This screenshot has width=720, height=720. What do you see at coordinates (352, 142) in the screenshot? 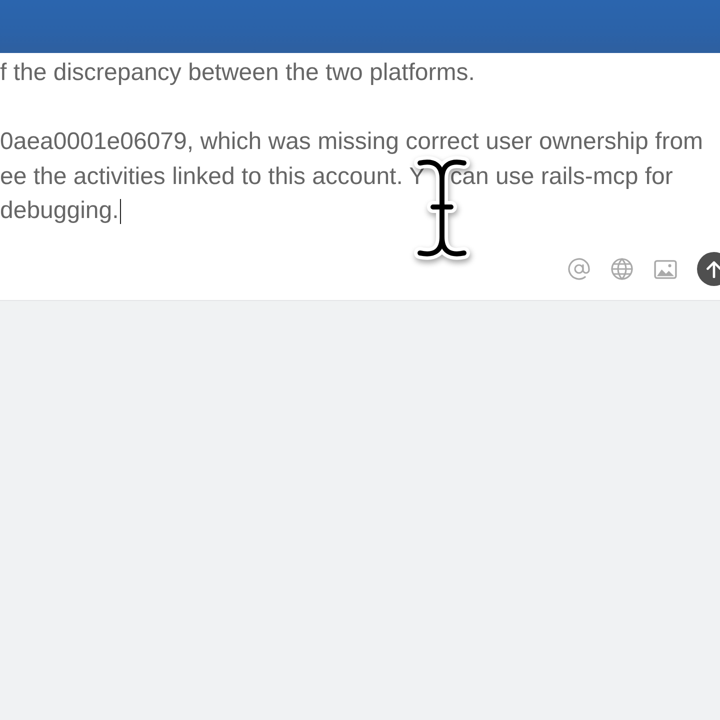
I see `message-text-line: 0aea0001e06079, which was missing correct user ownership from` at bounding box center [352, 142].